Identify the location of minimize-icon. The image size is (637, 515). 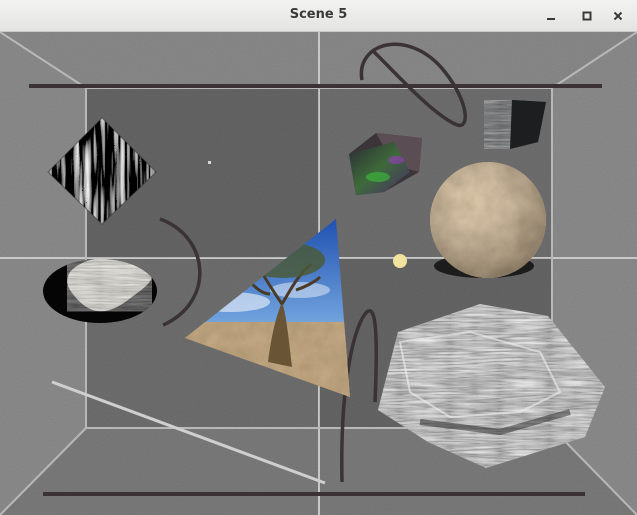
(551, 15).